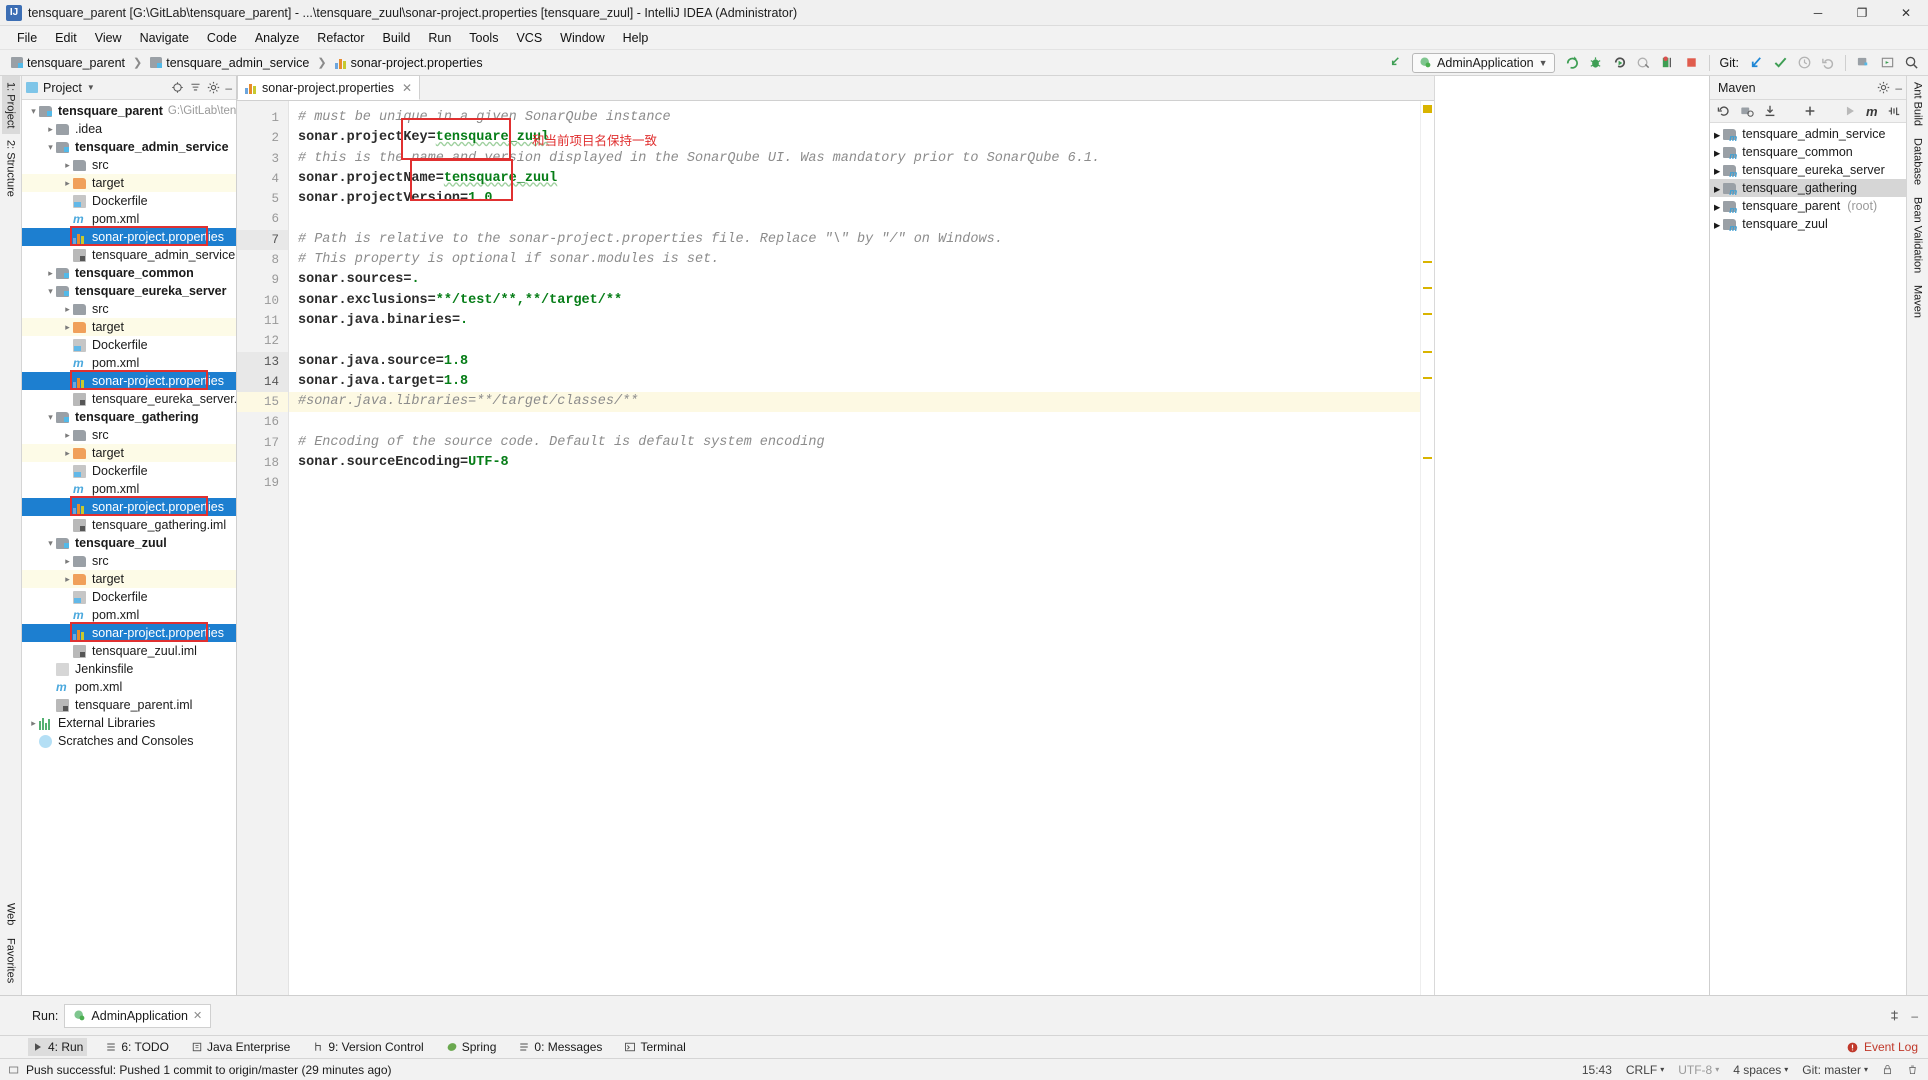 This screenshot has width=1928, height=1080. What do you see at coordinates (1894, 111) in the screenshot?
I see `toggle-skip-tests-icon` at bounding box center [1894, 111].